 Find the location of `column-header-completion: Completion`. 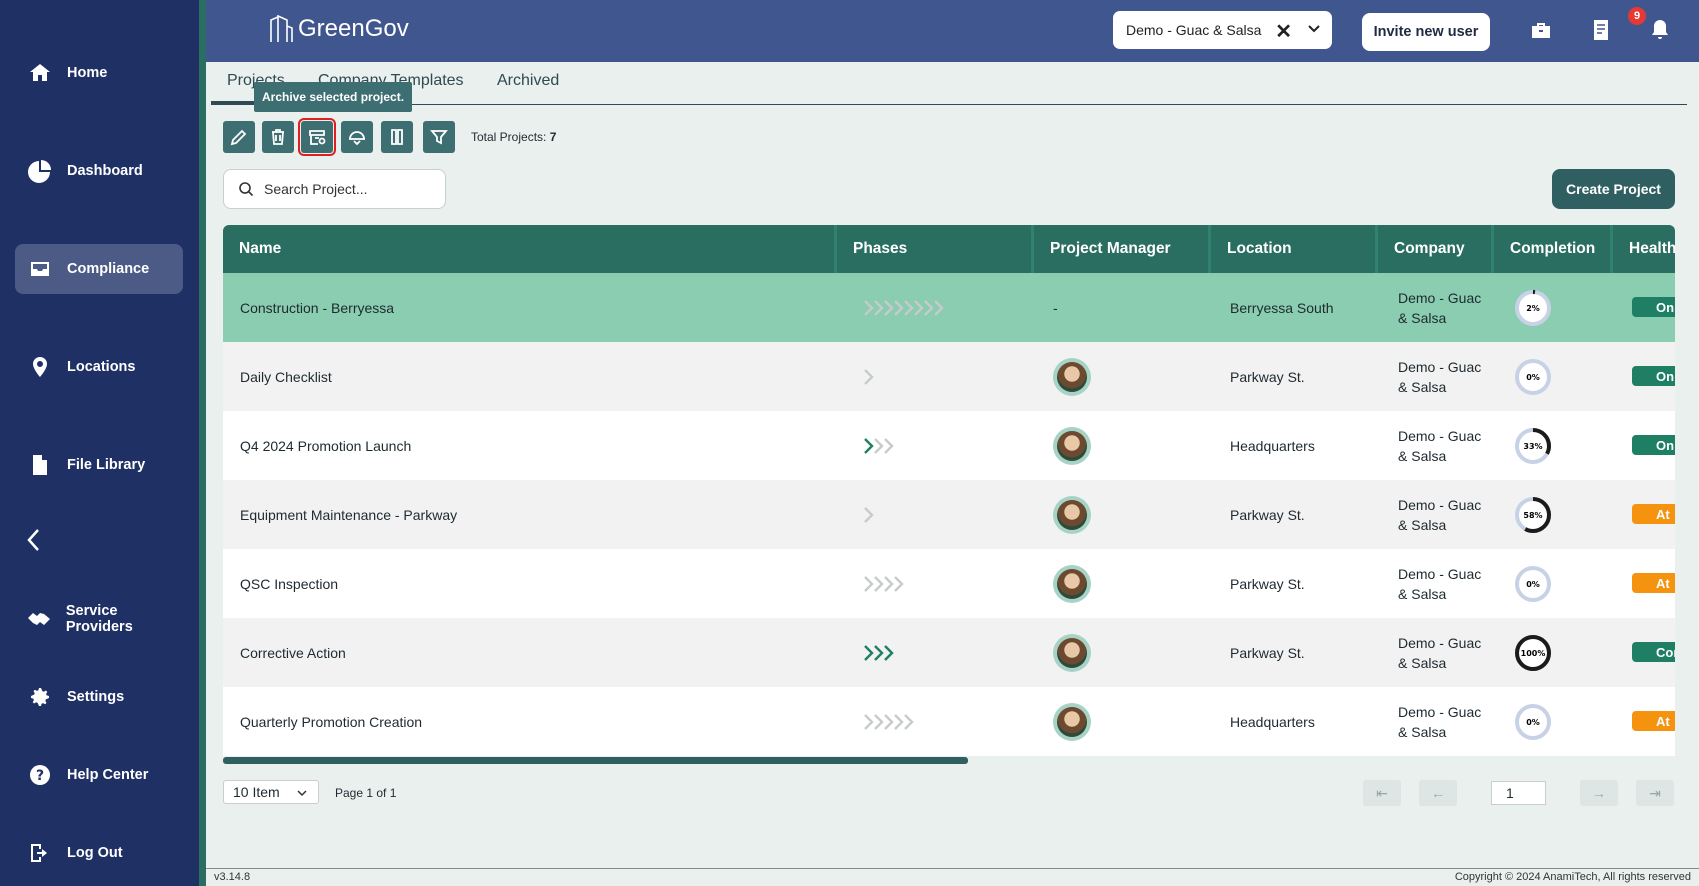

column-header-completion: Completion is located at coordinates (1553, 249).